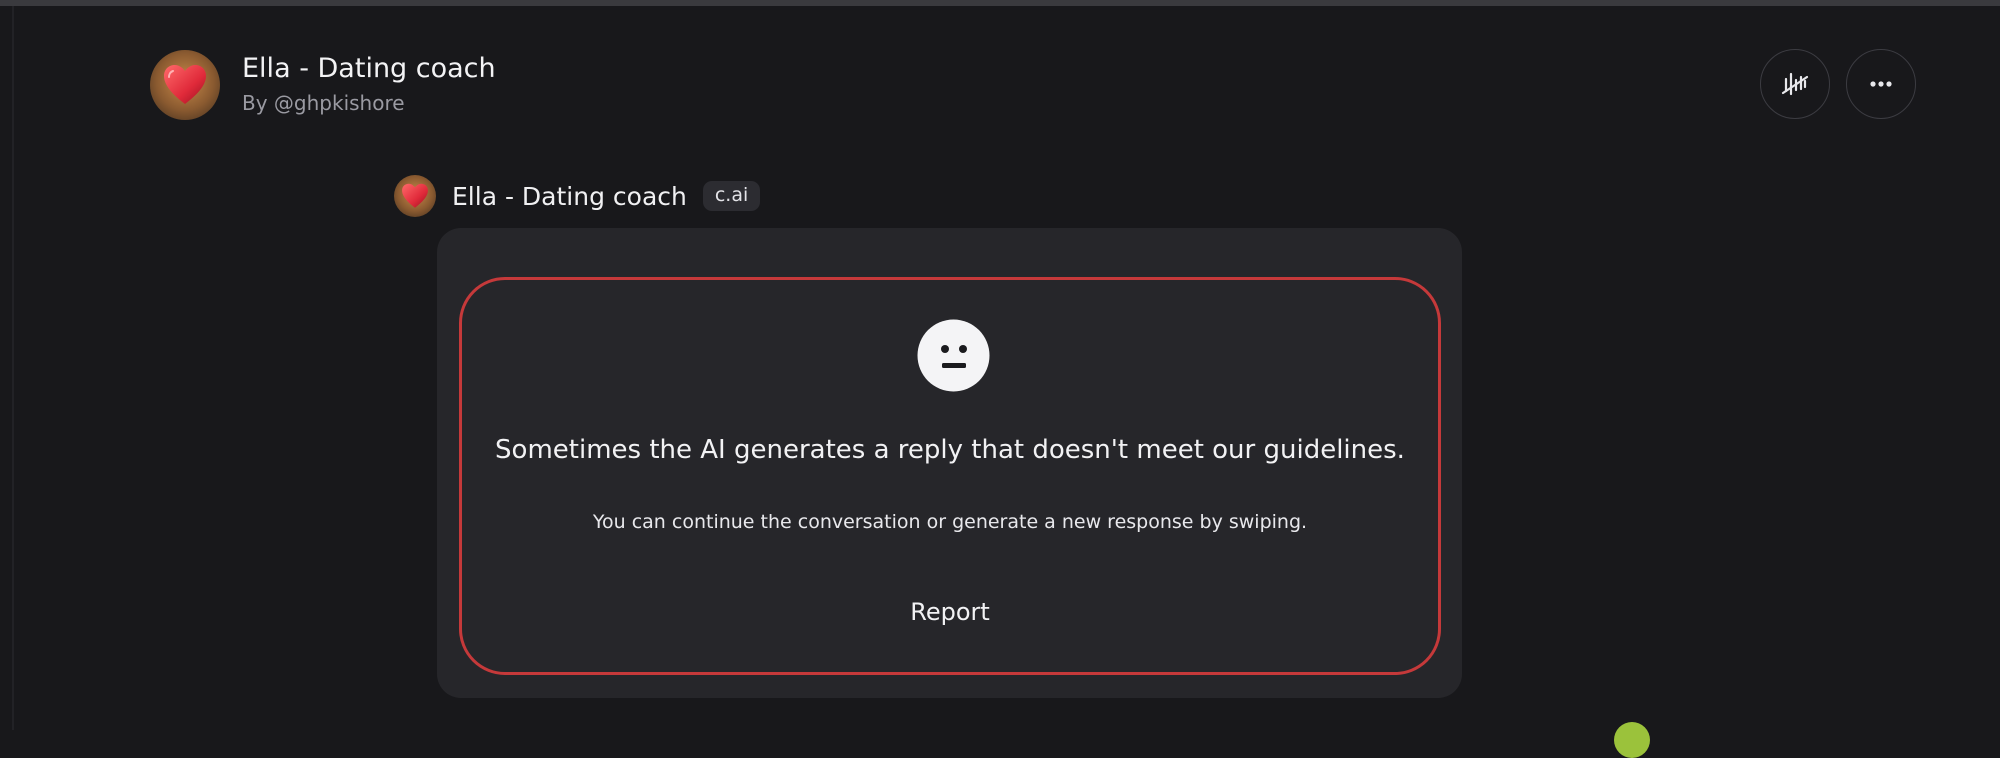 The image size is (2000, 758). What do you see at coordinates (13, 368) in the screenshot?
I see `sidebar-divider` at bounding box center [13, 368].